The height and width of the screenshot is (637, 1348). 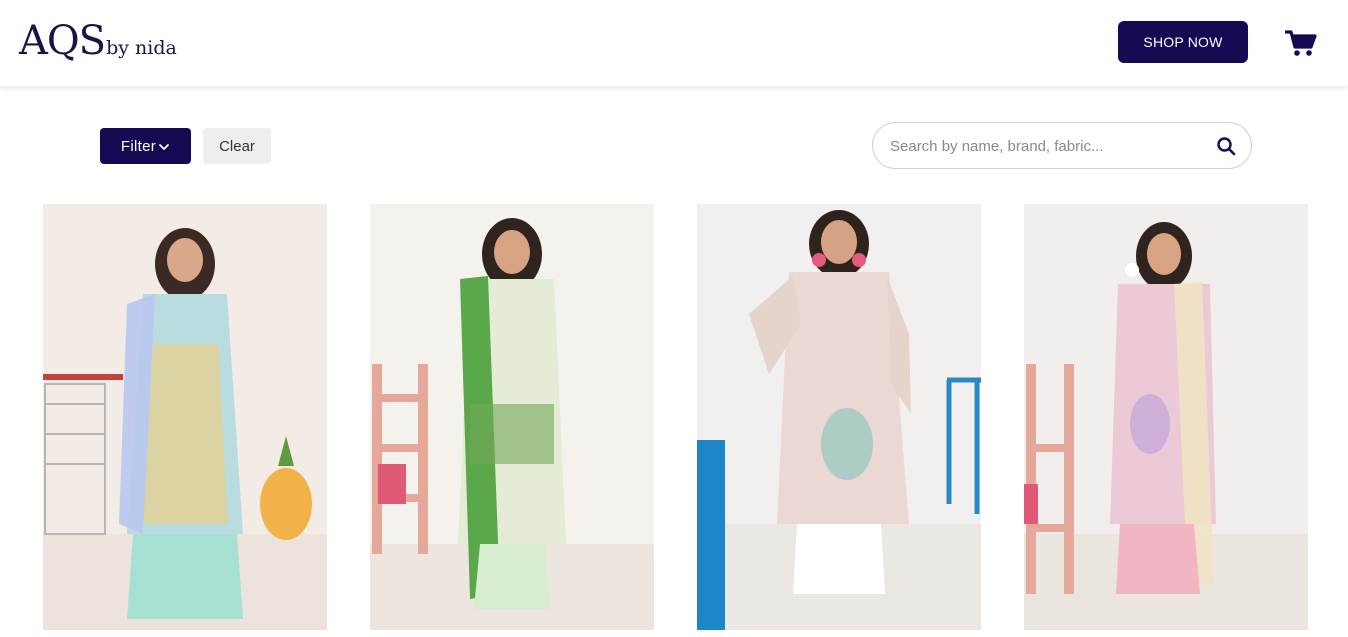 I want to click on brand-logo: AQSby nida, so click(x=98, y=41).